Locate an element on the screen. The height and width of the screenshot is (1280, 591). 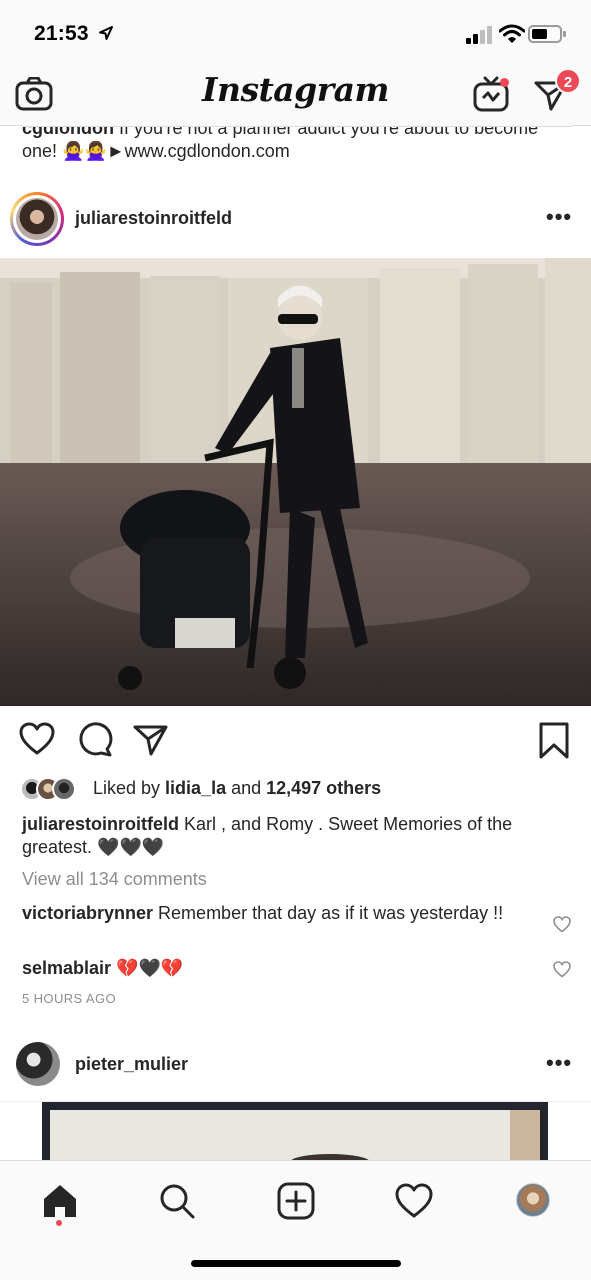
status-bar: 21:53 is located at coordinates (295, 32).